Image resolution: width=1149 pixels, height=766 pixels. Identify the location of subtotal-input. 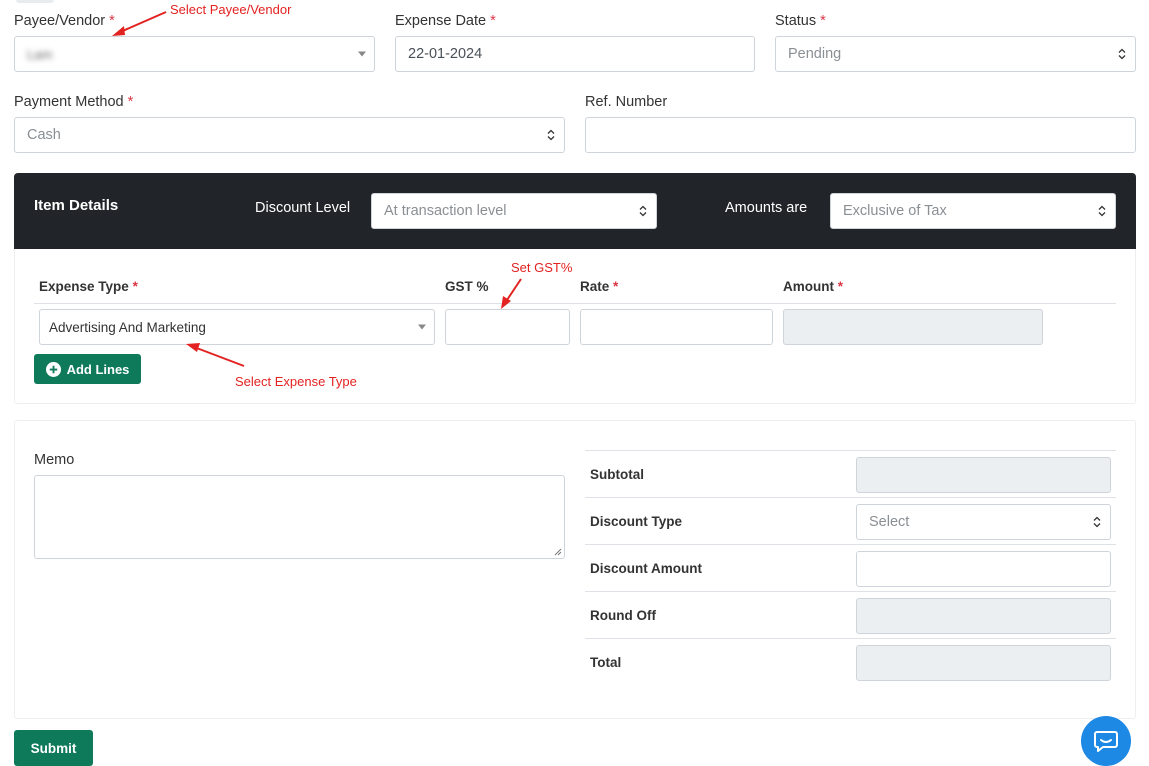
(983, 475).